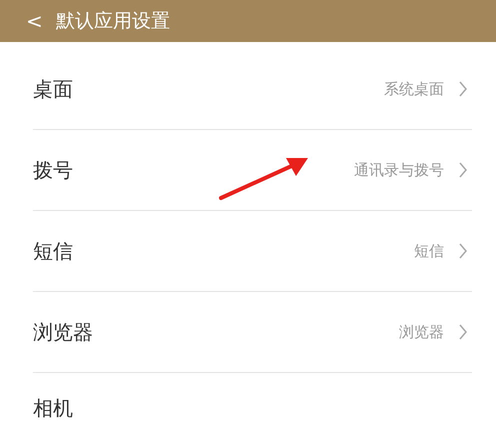 This screenshot has width=496, height=434. Describe the element at coordinates (113, 21) in the screenshot. I see `page-title: 默认应用设置` at that location.